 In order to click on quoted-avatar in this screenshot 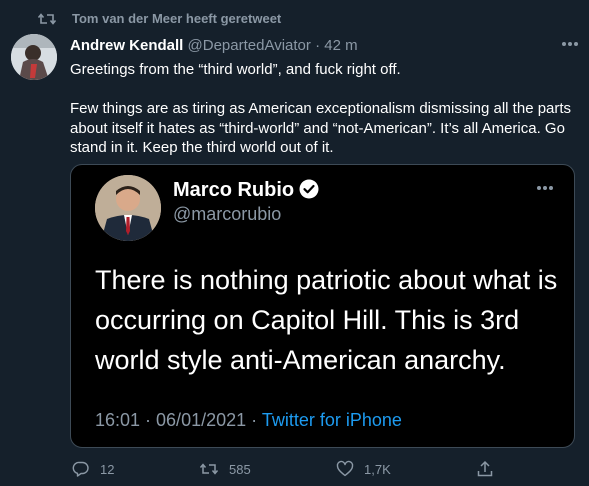, I will do `click(128, 208)`.